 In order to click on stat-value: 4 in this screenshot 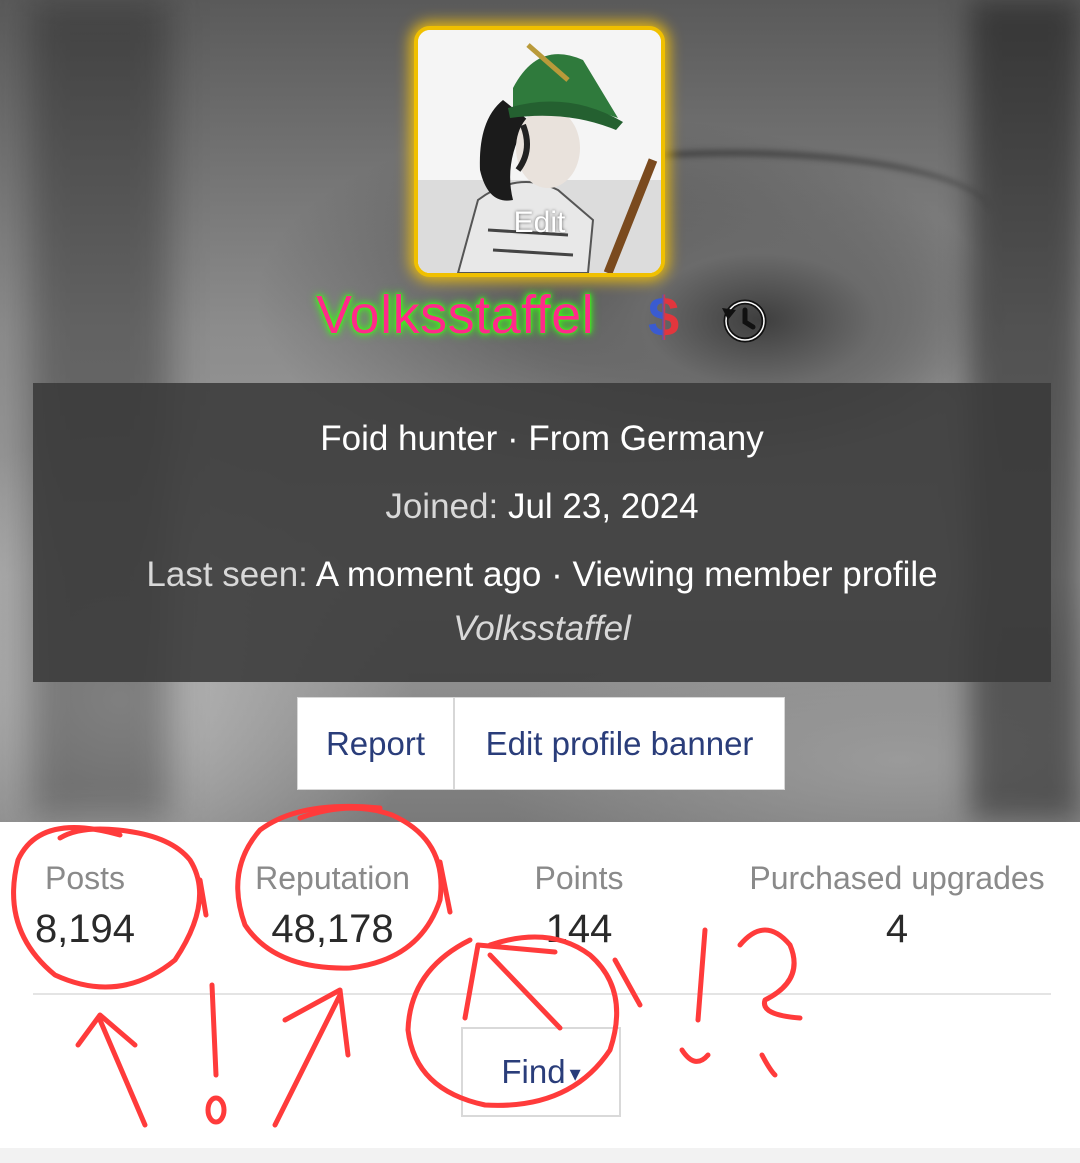, I will do `click(897, 929)`.